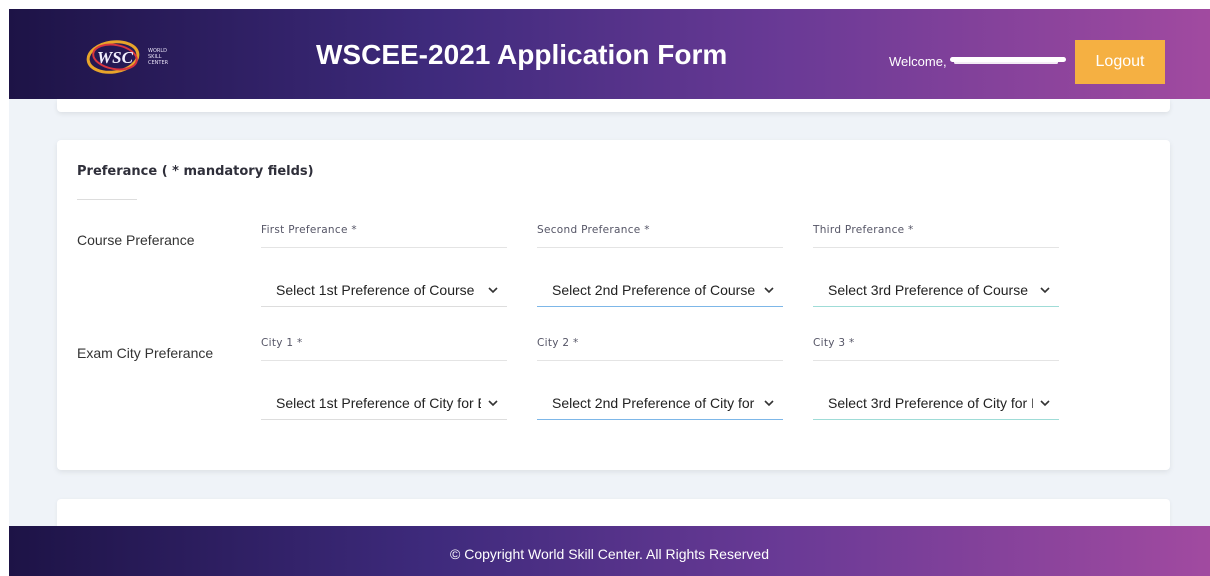 This screenshot has height=576, width=1210. Describe the element at coordinates (384, 349) in the screenshot. I see `city-preference-1-label: City 1 *` at that location.